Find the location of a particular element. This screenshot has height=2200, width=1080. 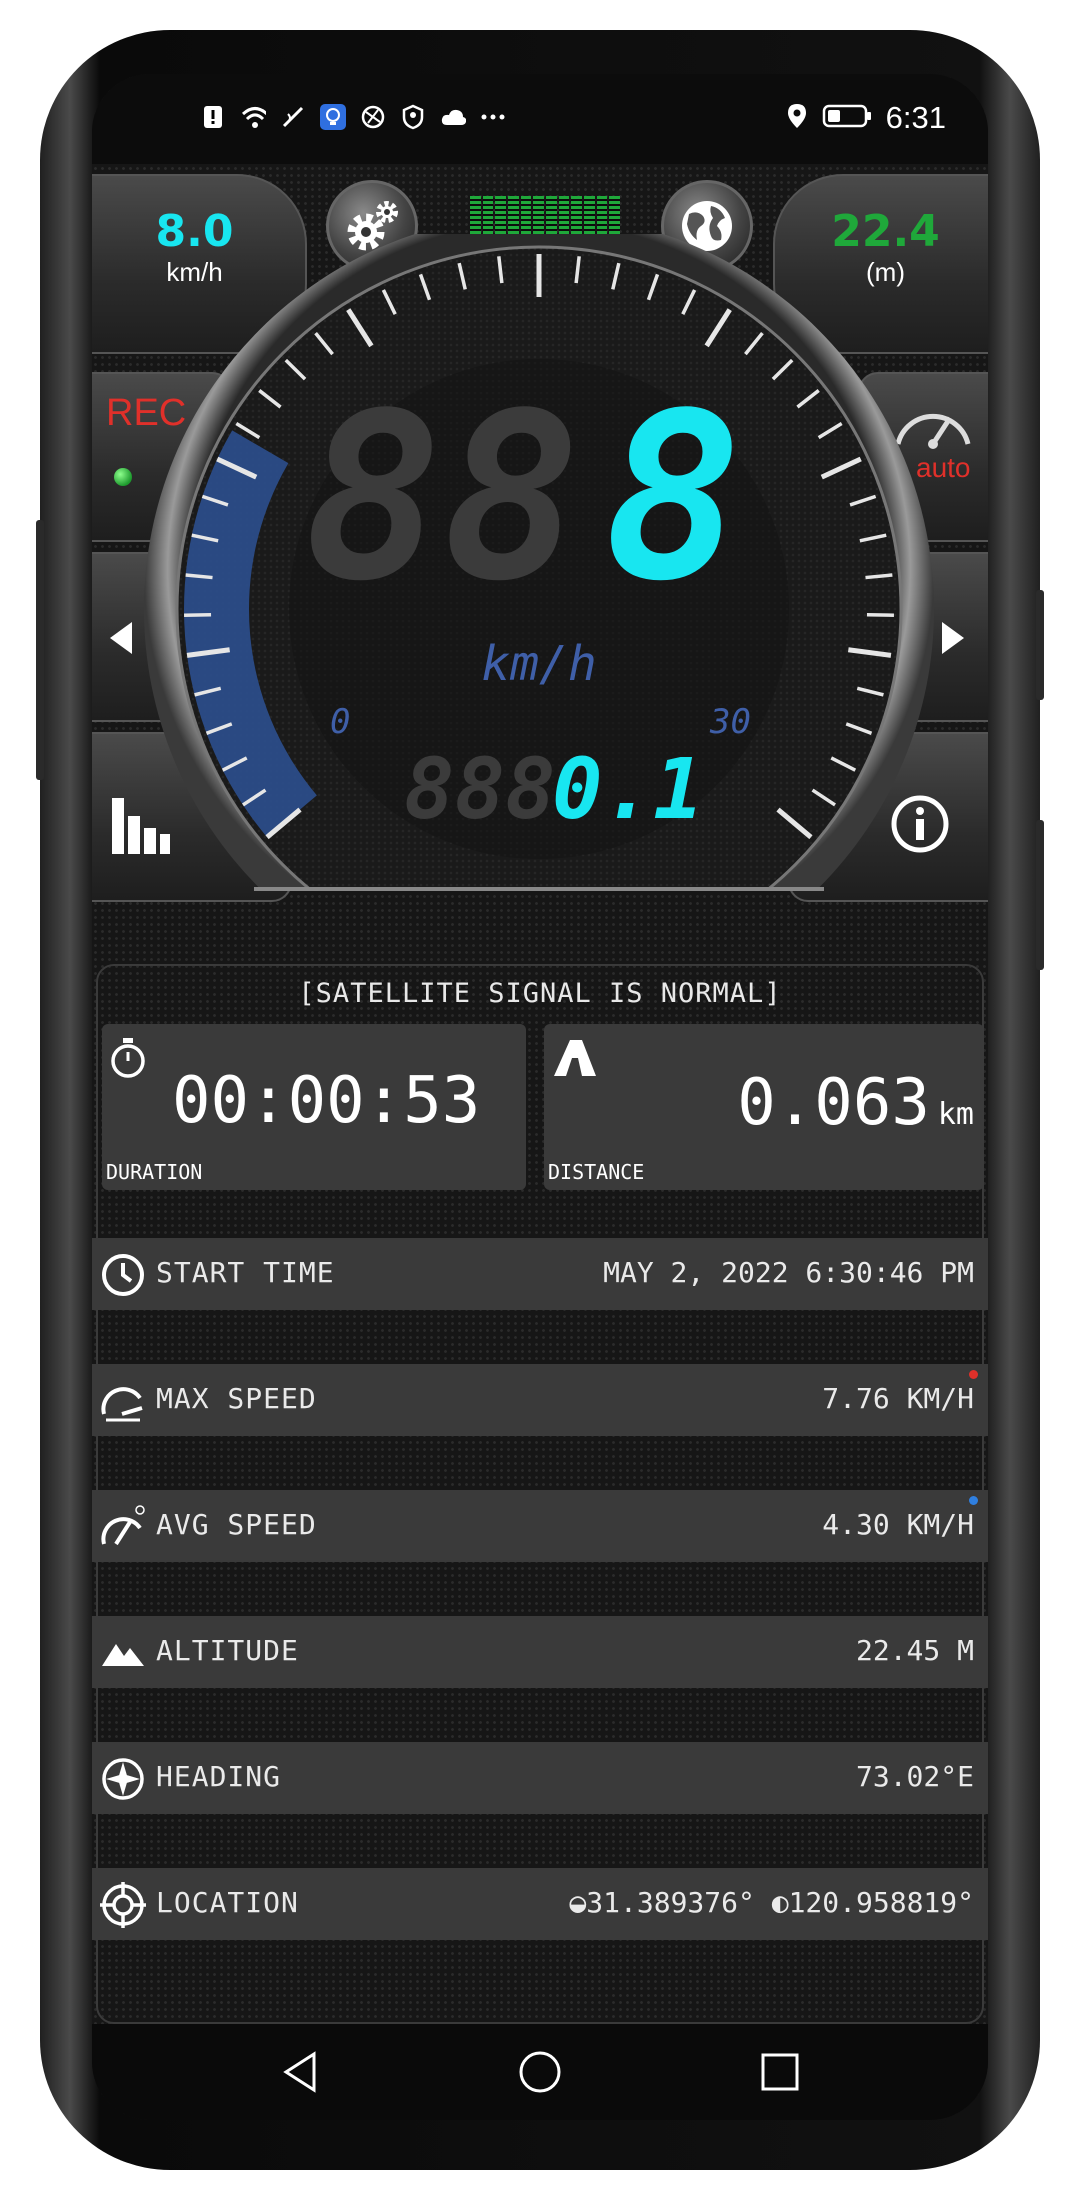

nfc-icon is located at coordinates (293, 117).